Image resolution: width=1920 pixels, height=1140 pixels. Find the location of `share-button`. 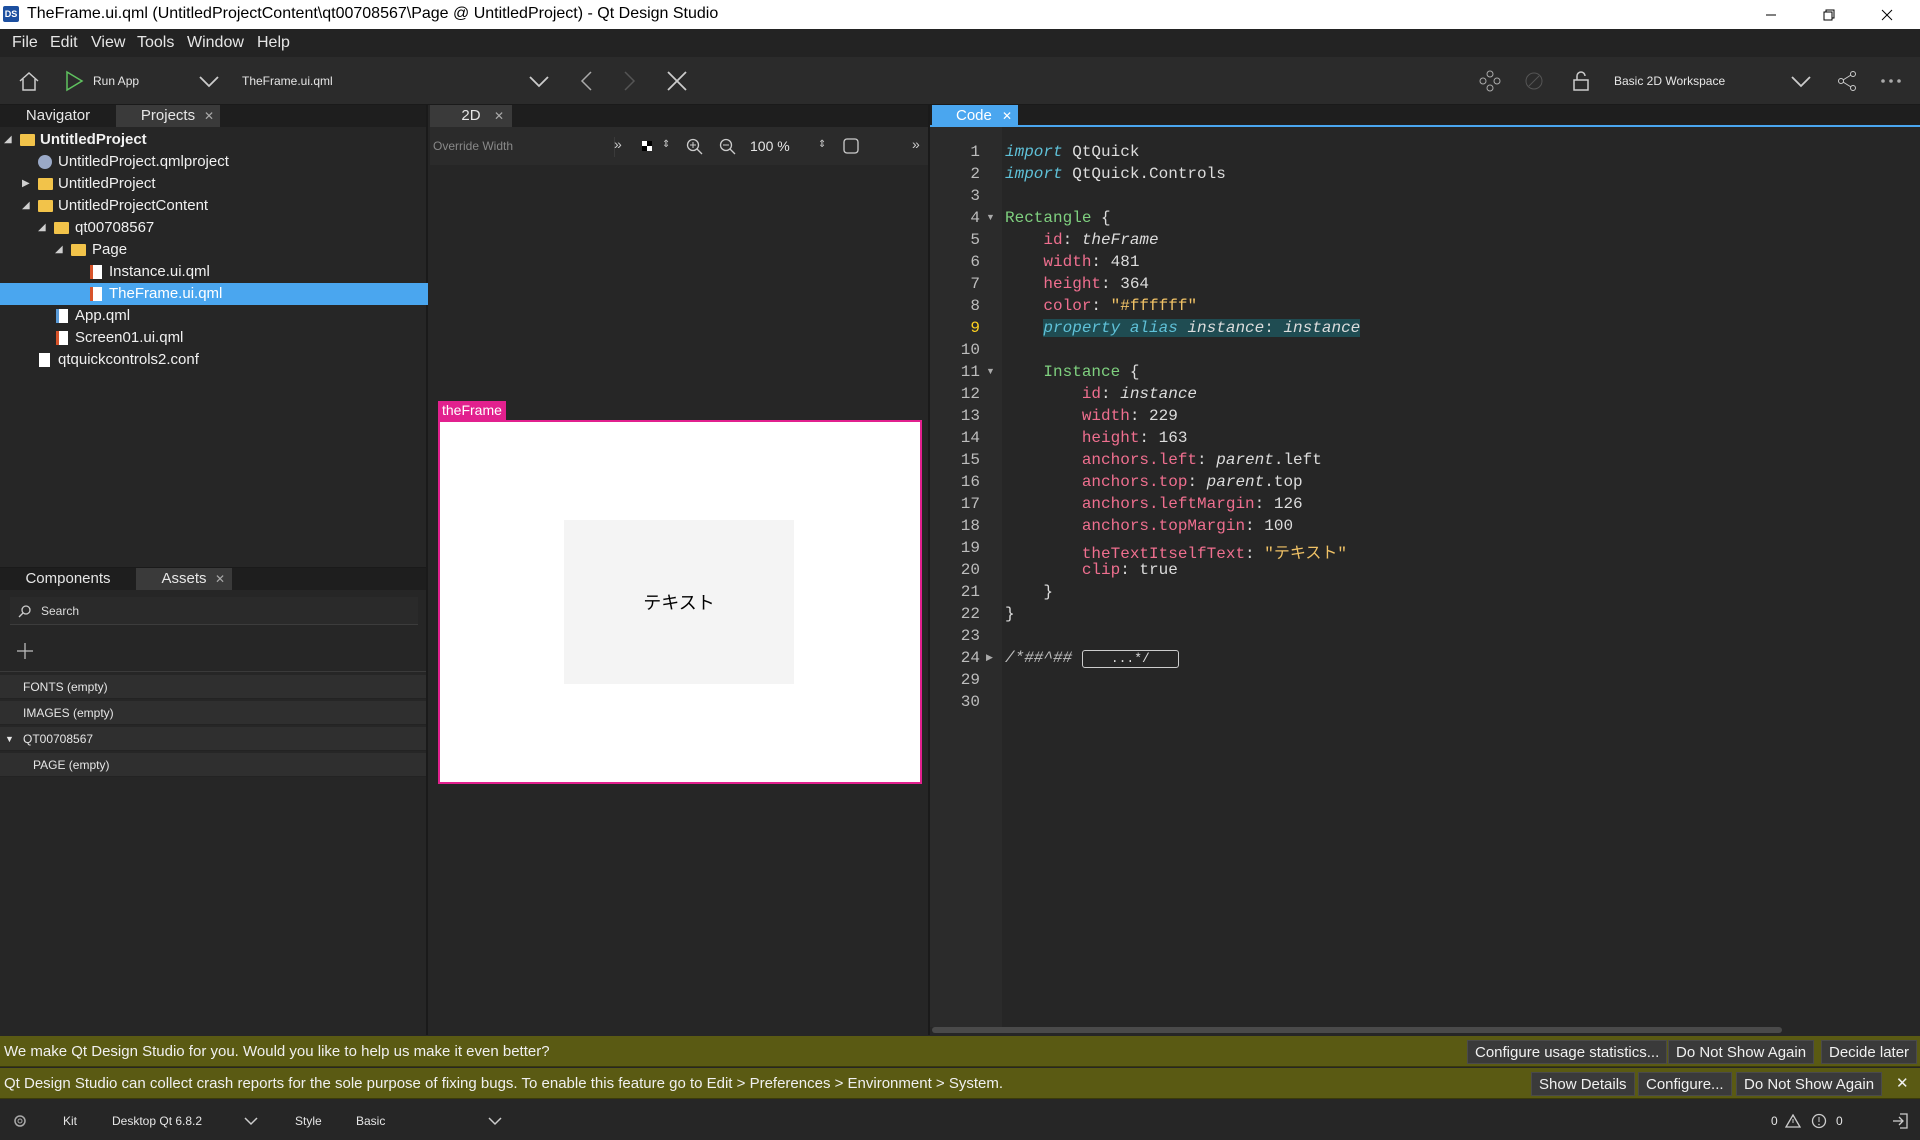

share-button is located at coordinates (1847, 81).